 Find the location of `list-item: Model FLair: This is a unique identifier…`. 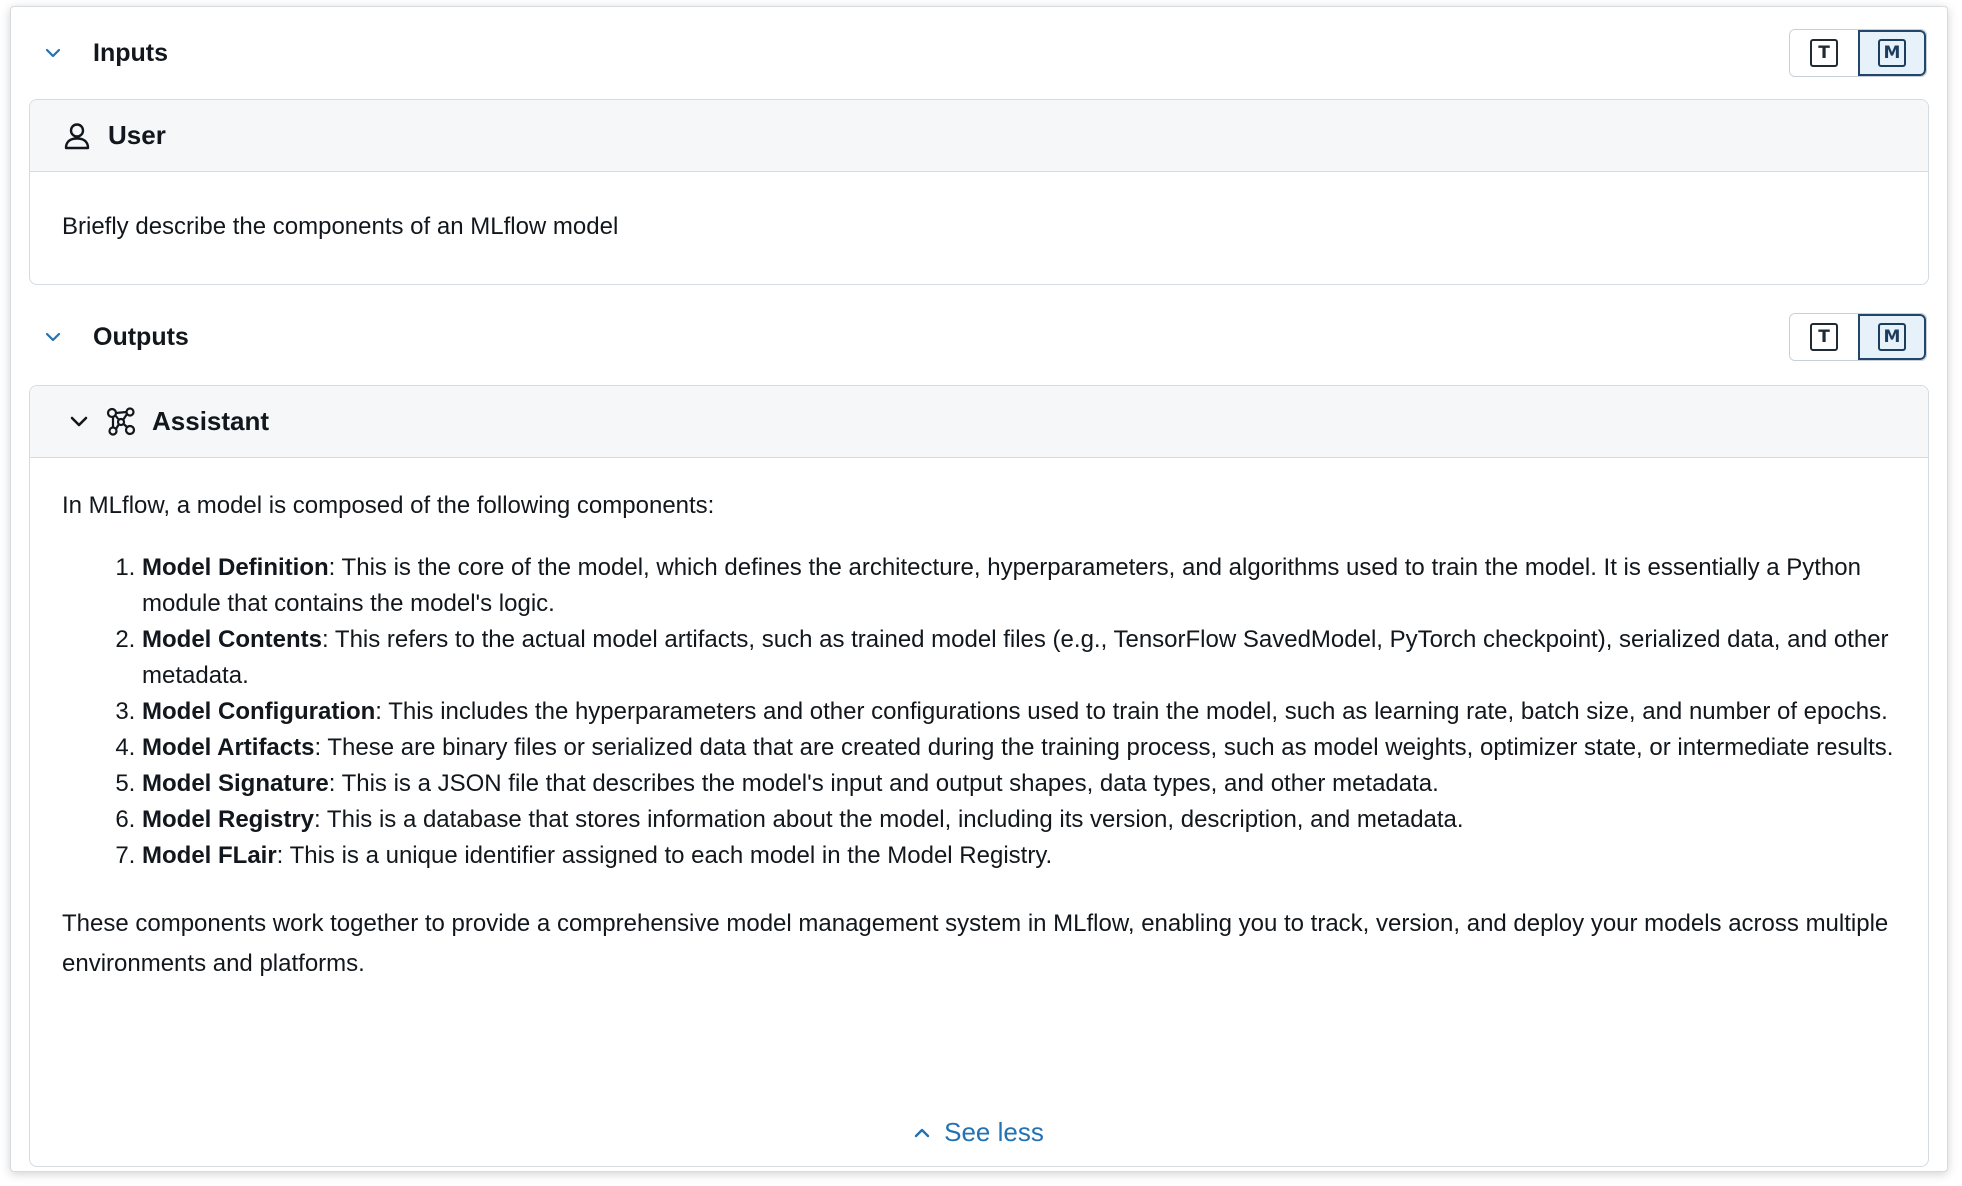

list-item: Model FLair: This is a unique identifier… is located at coordinates (1019, 856).